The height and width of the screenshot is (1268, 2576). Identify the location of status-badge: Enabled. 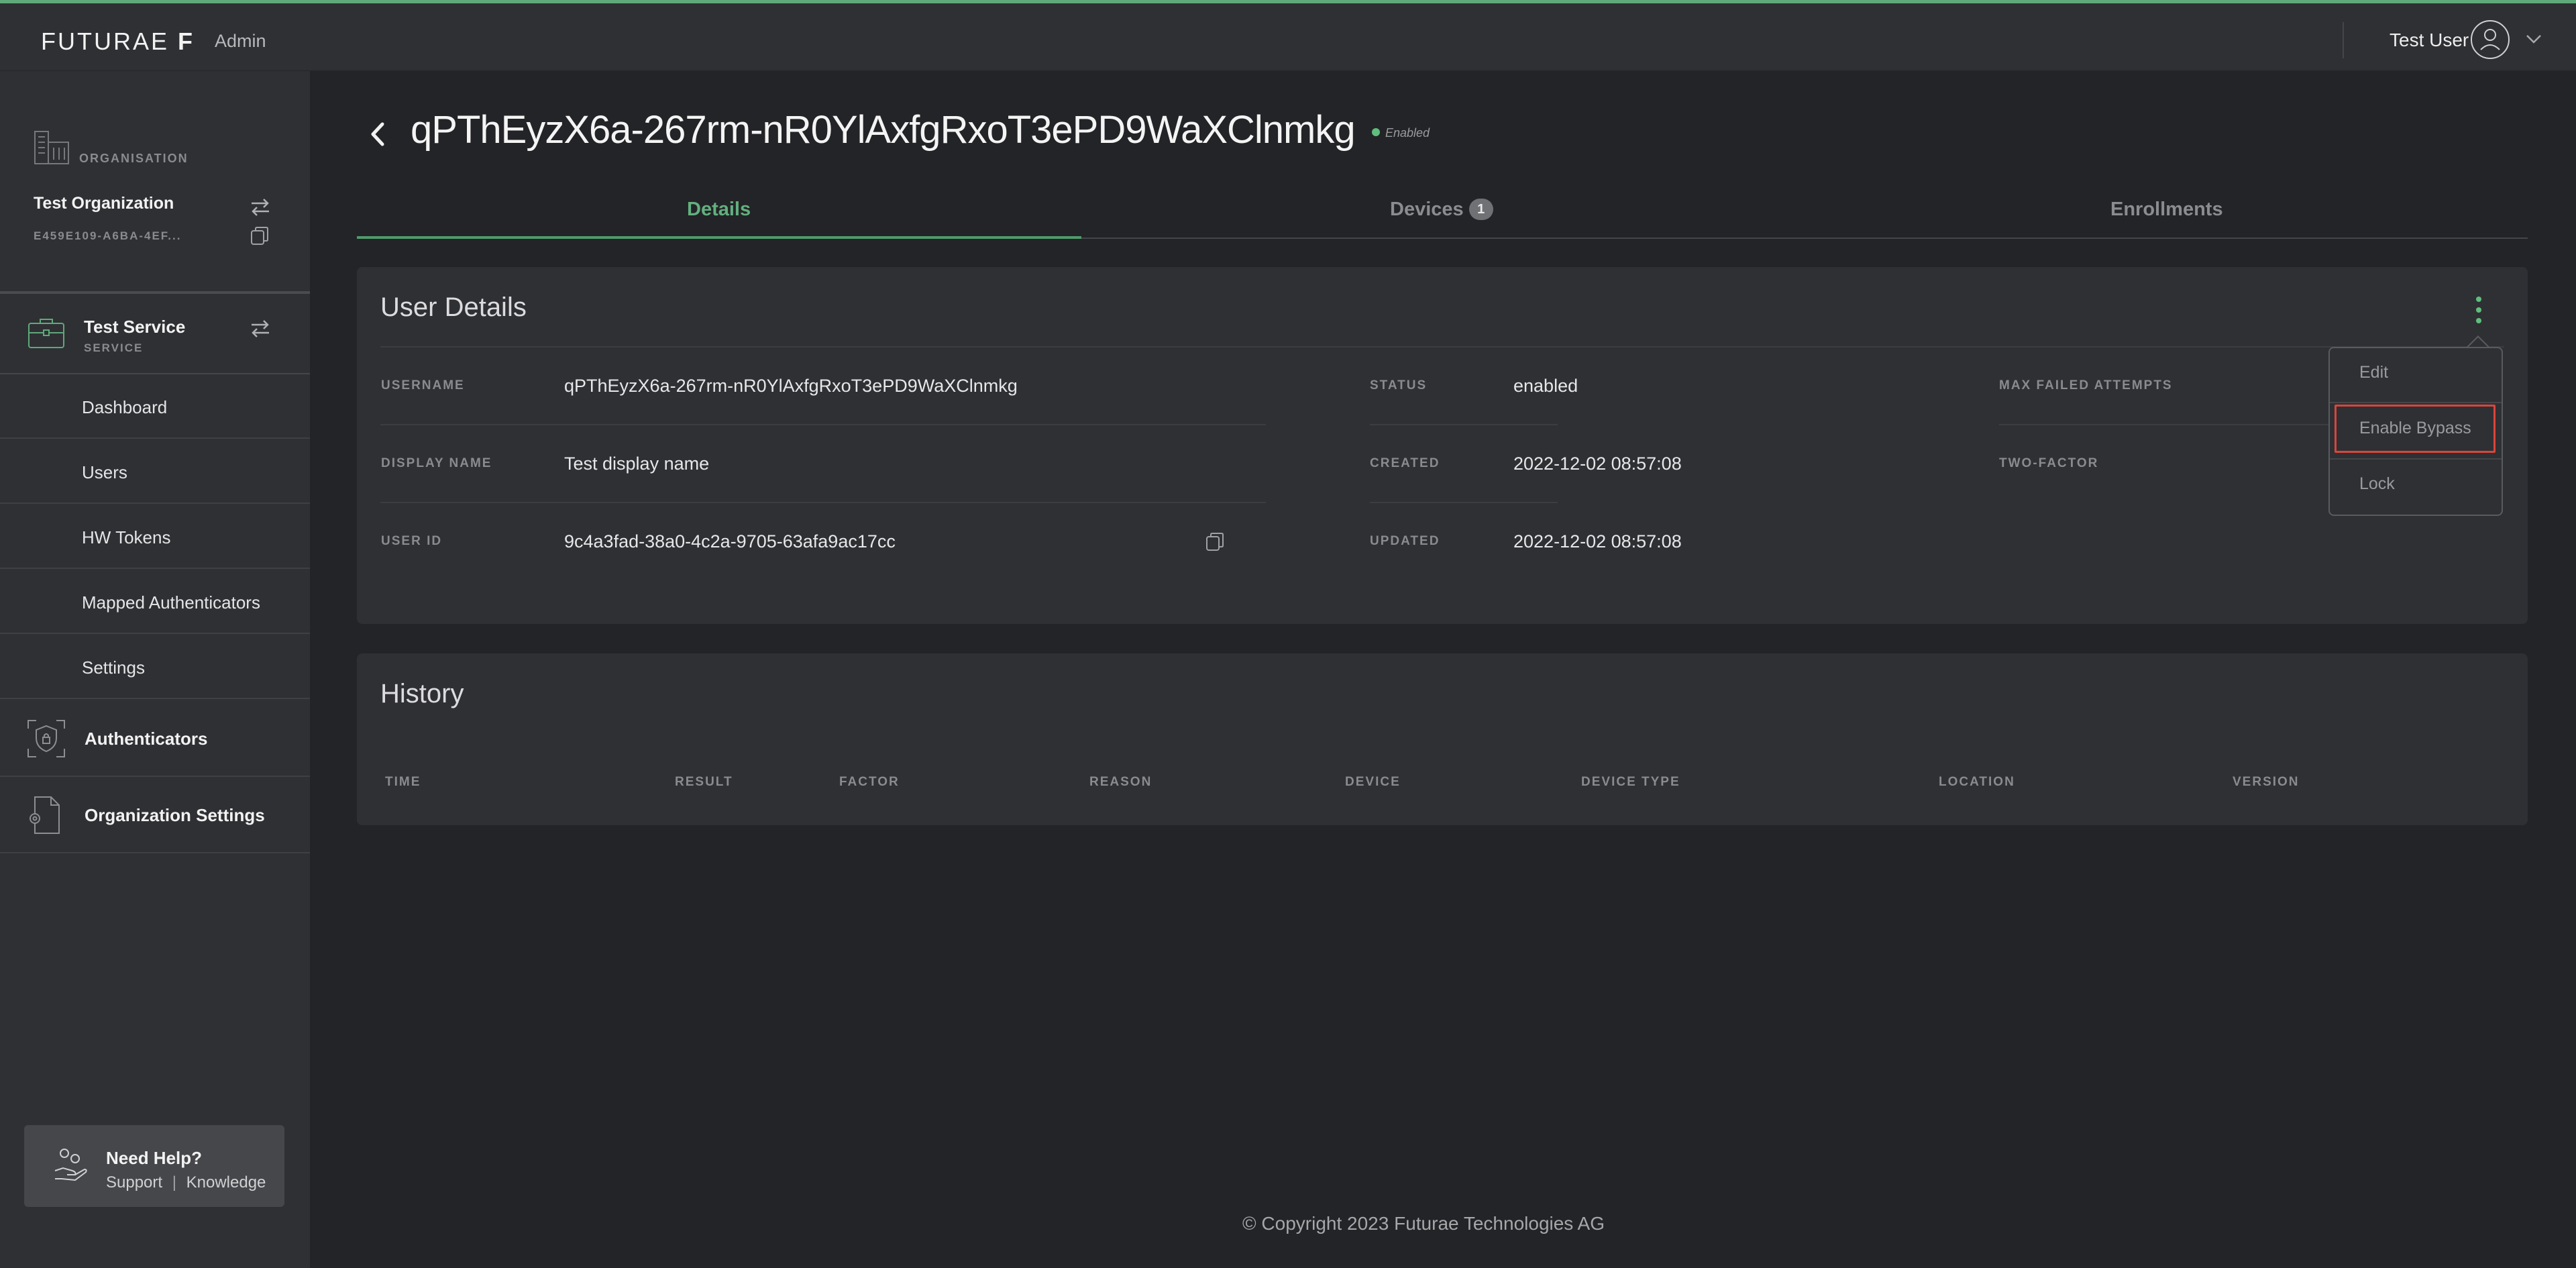
(1401, 133).